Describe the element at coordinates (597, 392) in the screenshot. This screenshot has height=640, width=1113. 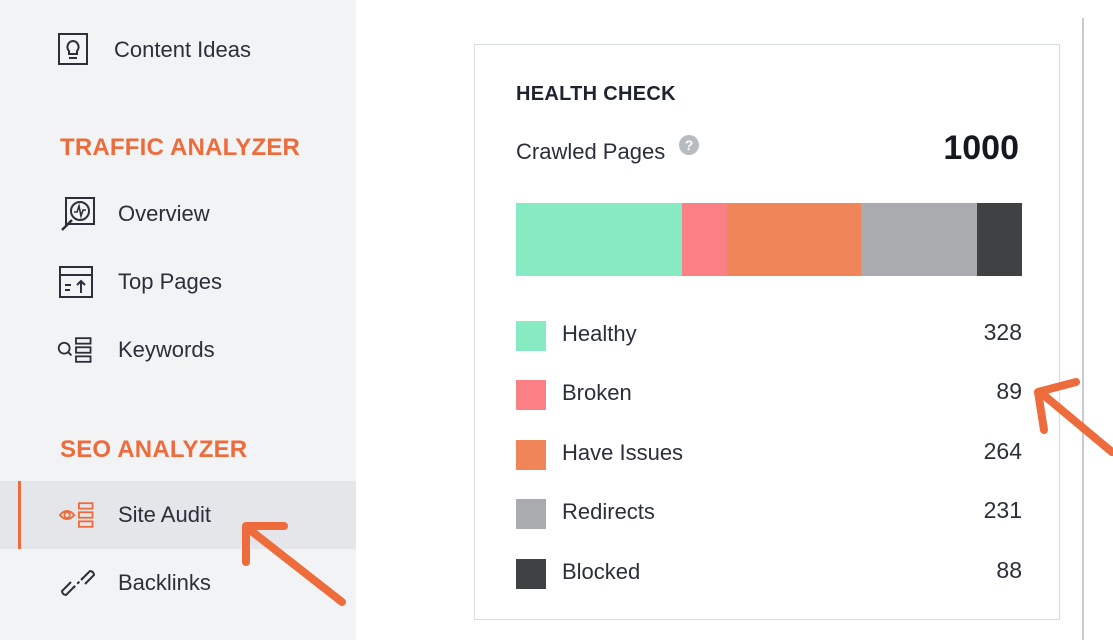
I see `legend-label: Broken` at that location.